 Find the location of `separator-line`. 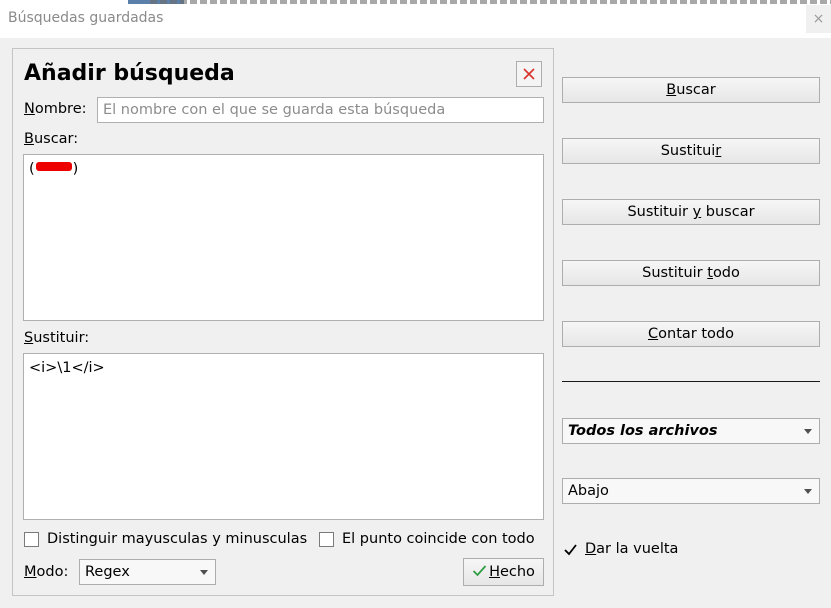

separator-line is located at coordinates (691, 381).